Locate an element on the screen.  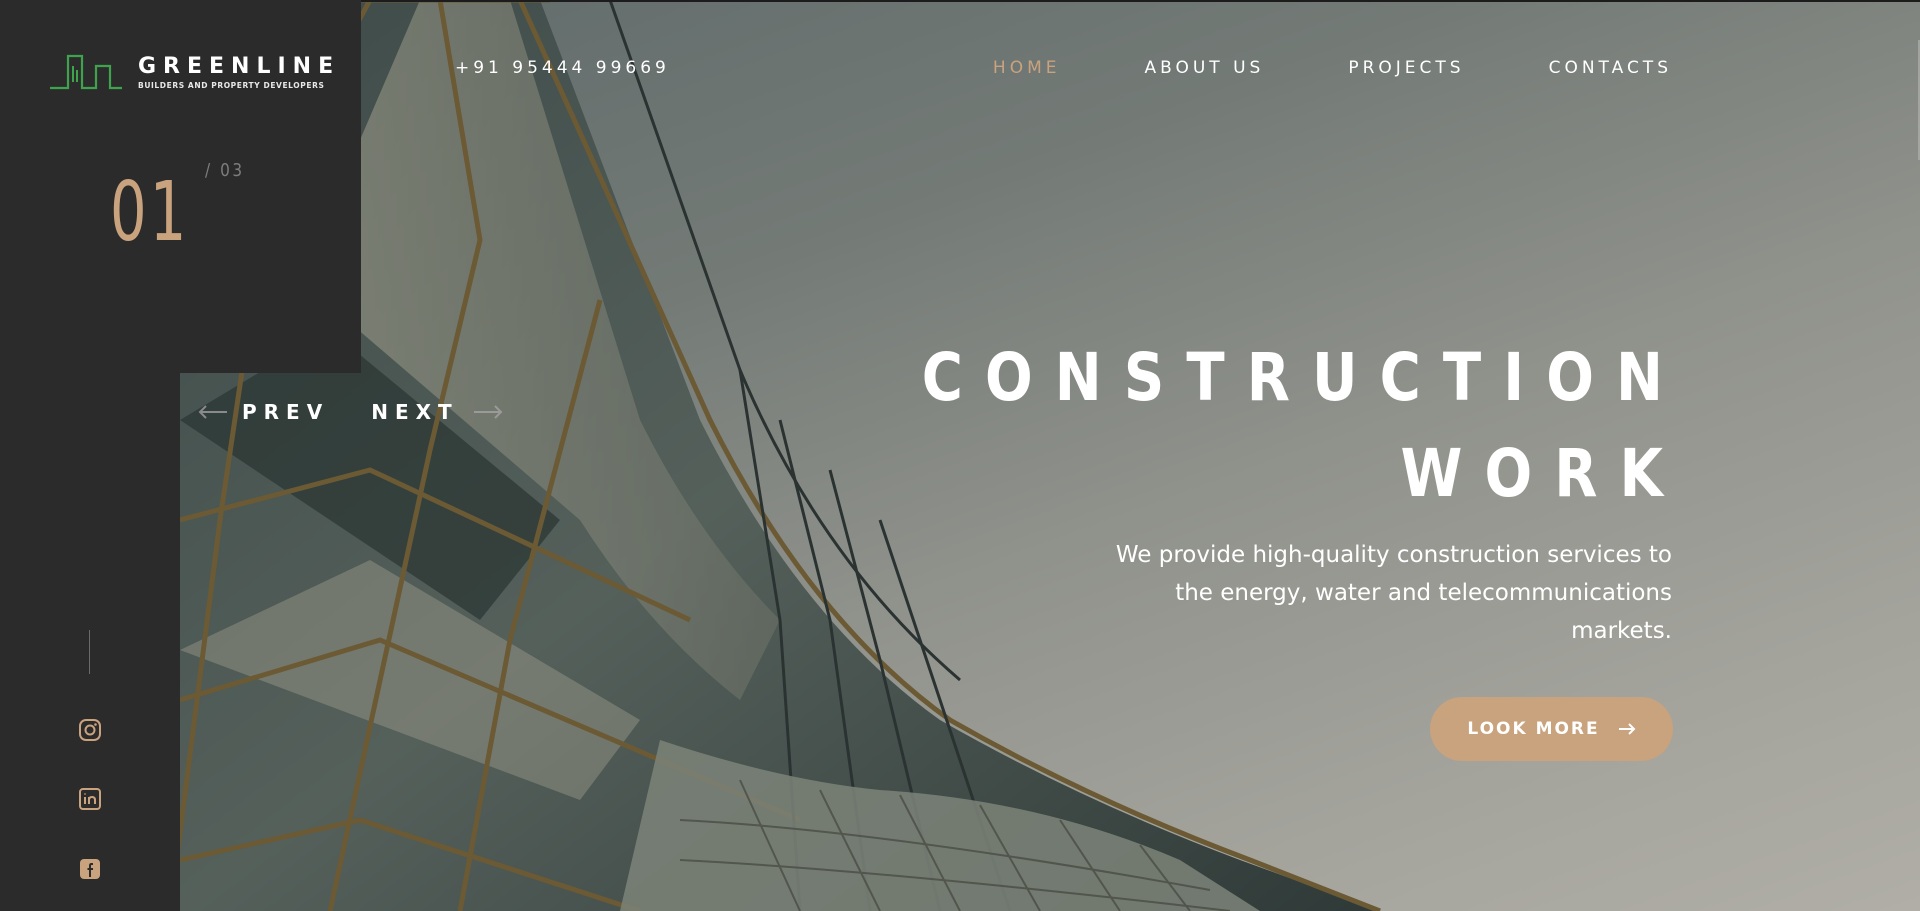
next-button: NEXT is located at coordinates (437, 412).